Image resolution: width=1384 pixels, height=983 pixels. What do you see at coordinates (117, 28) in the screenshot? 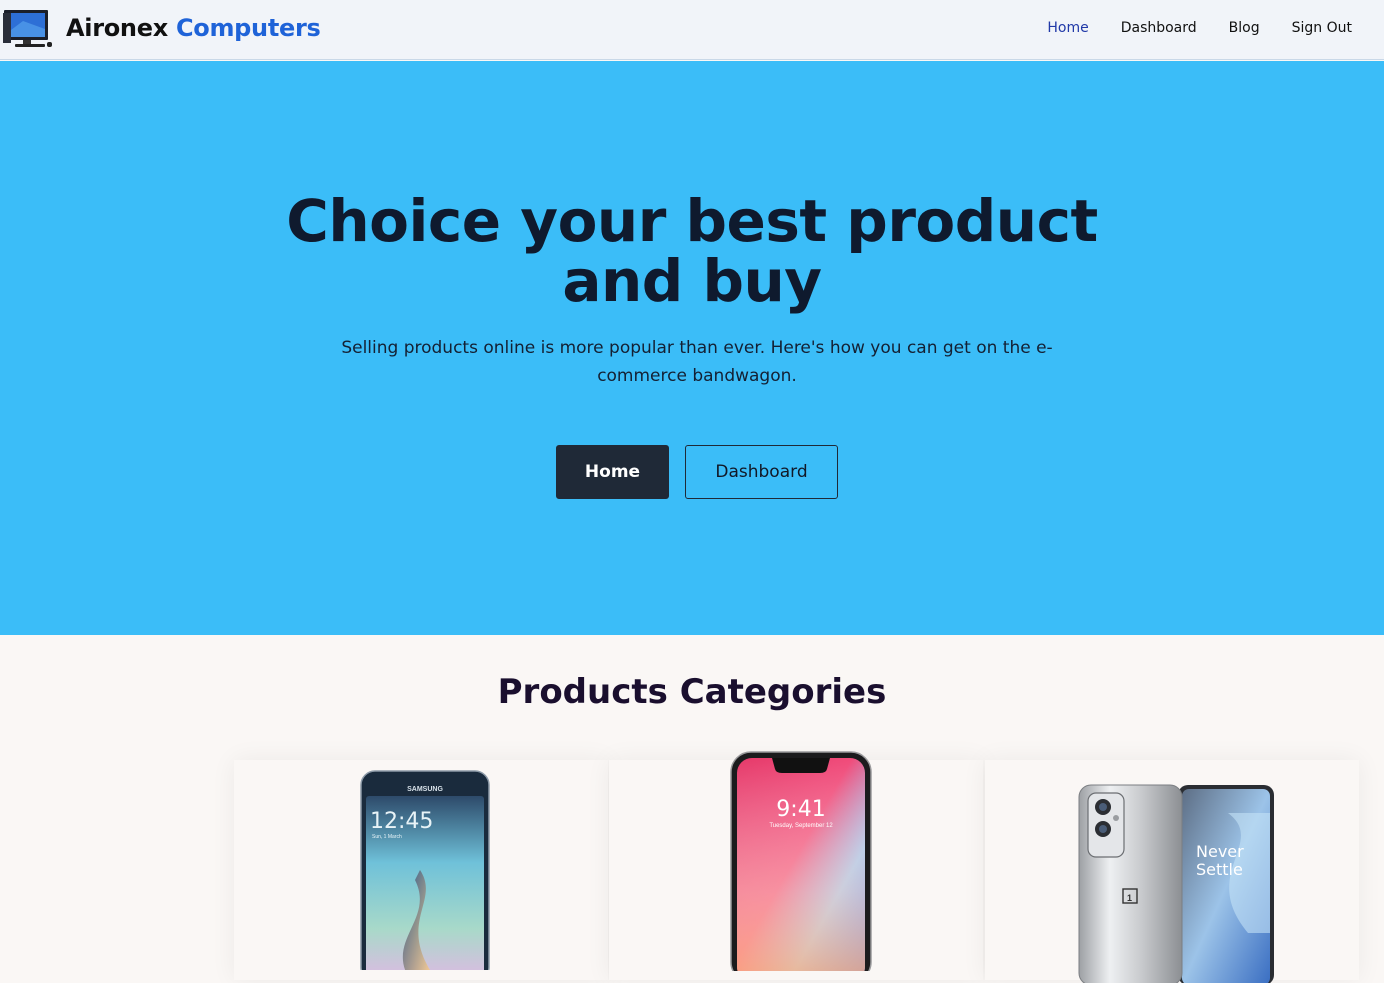
I see `brand-name-part1: Aironex` at bounding box center [117, 28].